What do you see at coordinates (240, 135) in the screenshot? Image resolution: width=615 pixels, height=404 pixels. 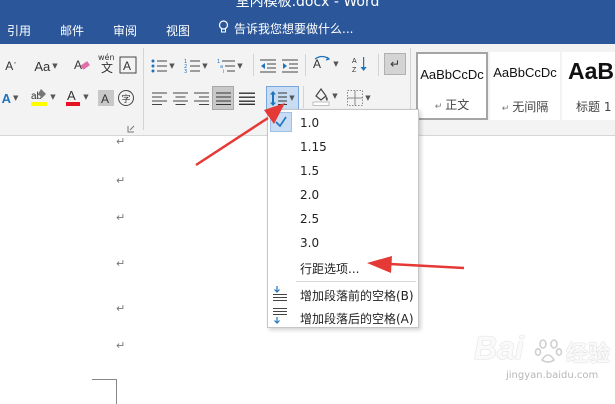 I see `arrow-to-line-spacing-button` at bounding box center [240, 135].